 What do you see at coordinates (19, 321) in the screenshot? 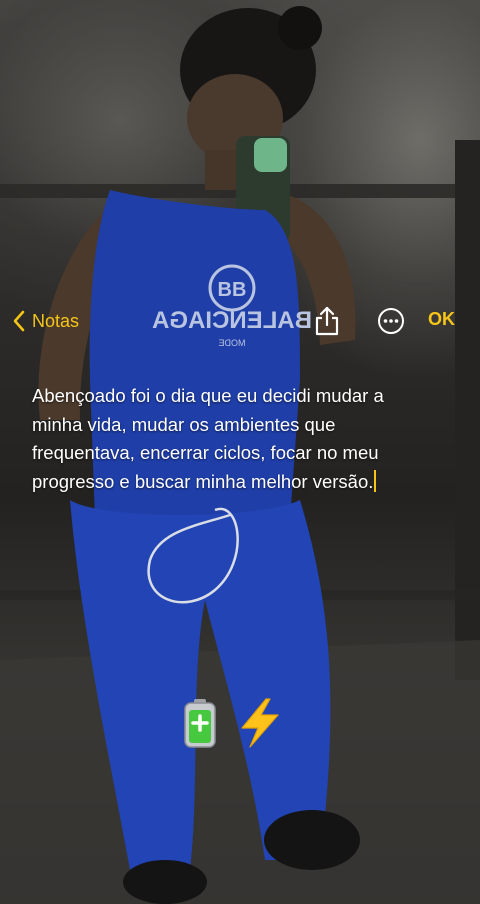
I see `chevron-left-icon` at bounding box center [19, 321].